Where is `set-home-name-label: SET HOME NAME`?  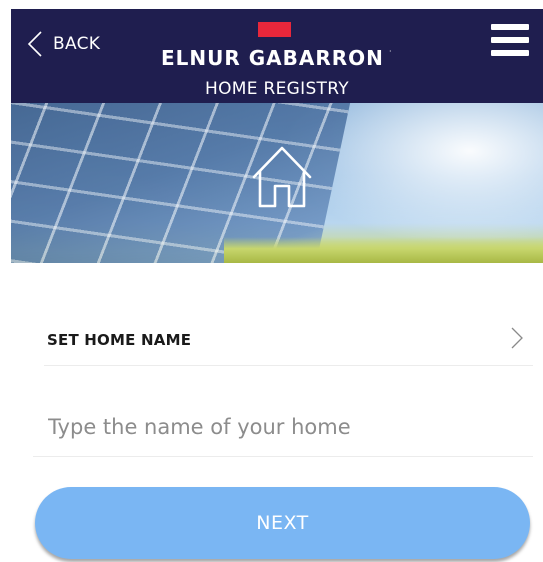 set-home-name-label: SET HOME NAME is located at coordinates (119, 340).